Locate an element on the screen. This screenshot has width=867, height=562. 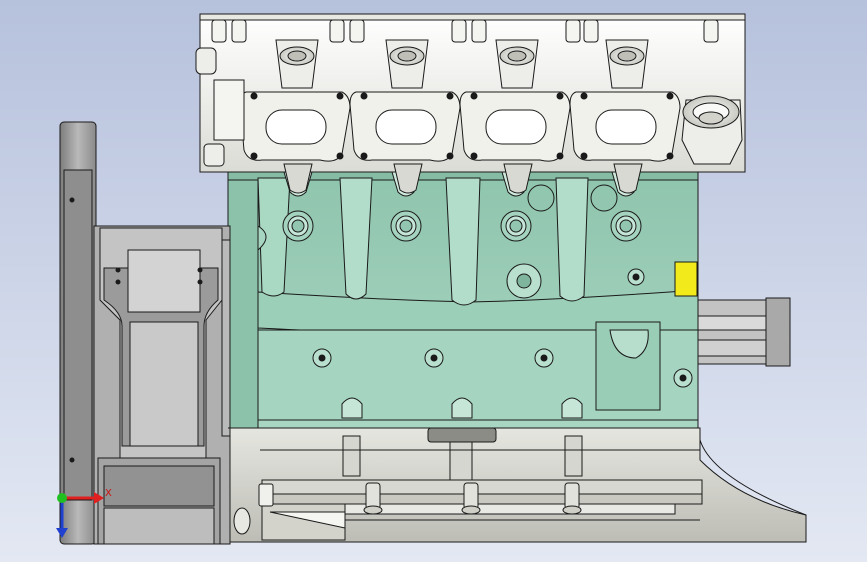
coordinate-triad: X is located at coordinates (84, 513).